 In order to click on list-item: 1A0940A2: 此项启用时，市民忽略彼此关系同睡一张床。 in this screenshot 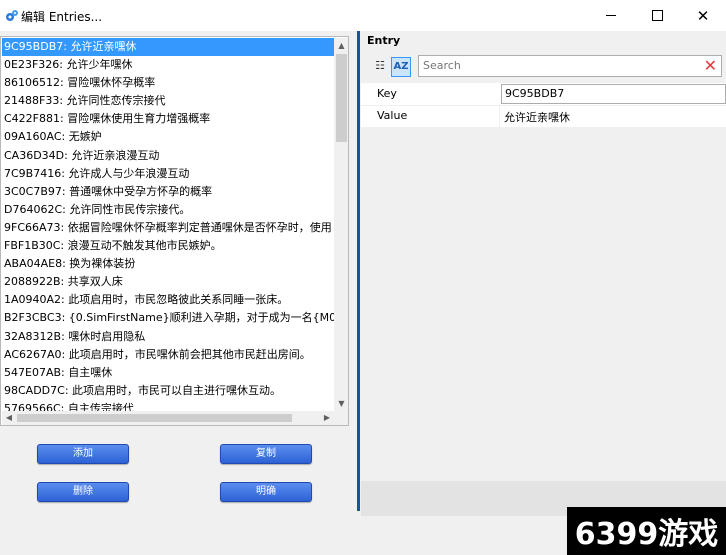, I will do `click(168, 300)`.